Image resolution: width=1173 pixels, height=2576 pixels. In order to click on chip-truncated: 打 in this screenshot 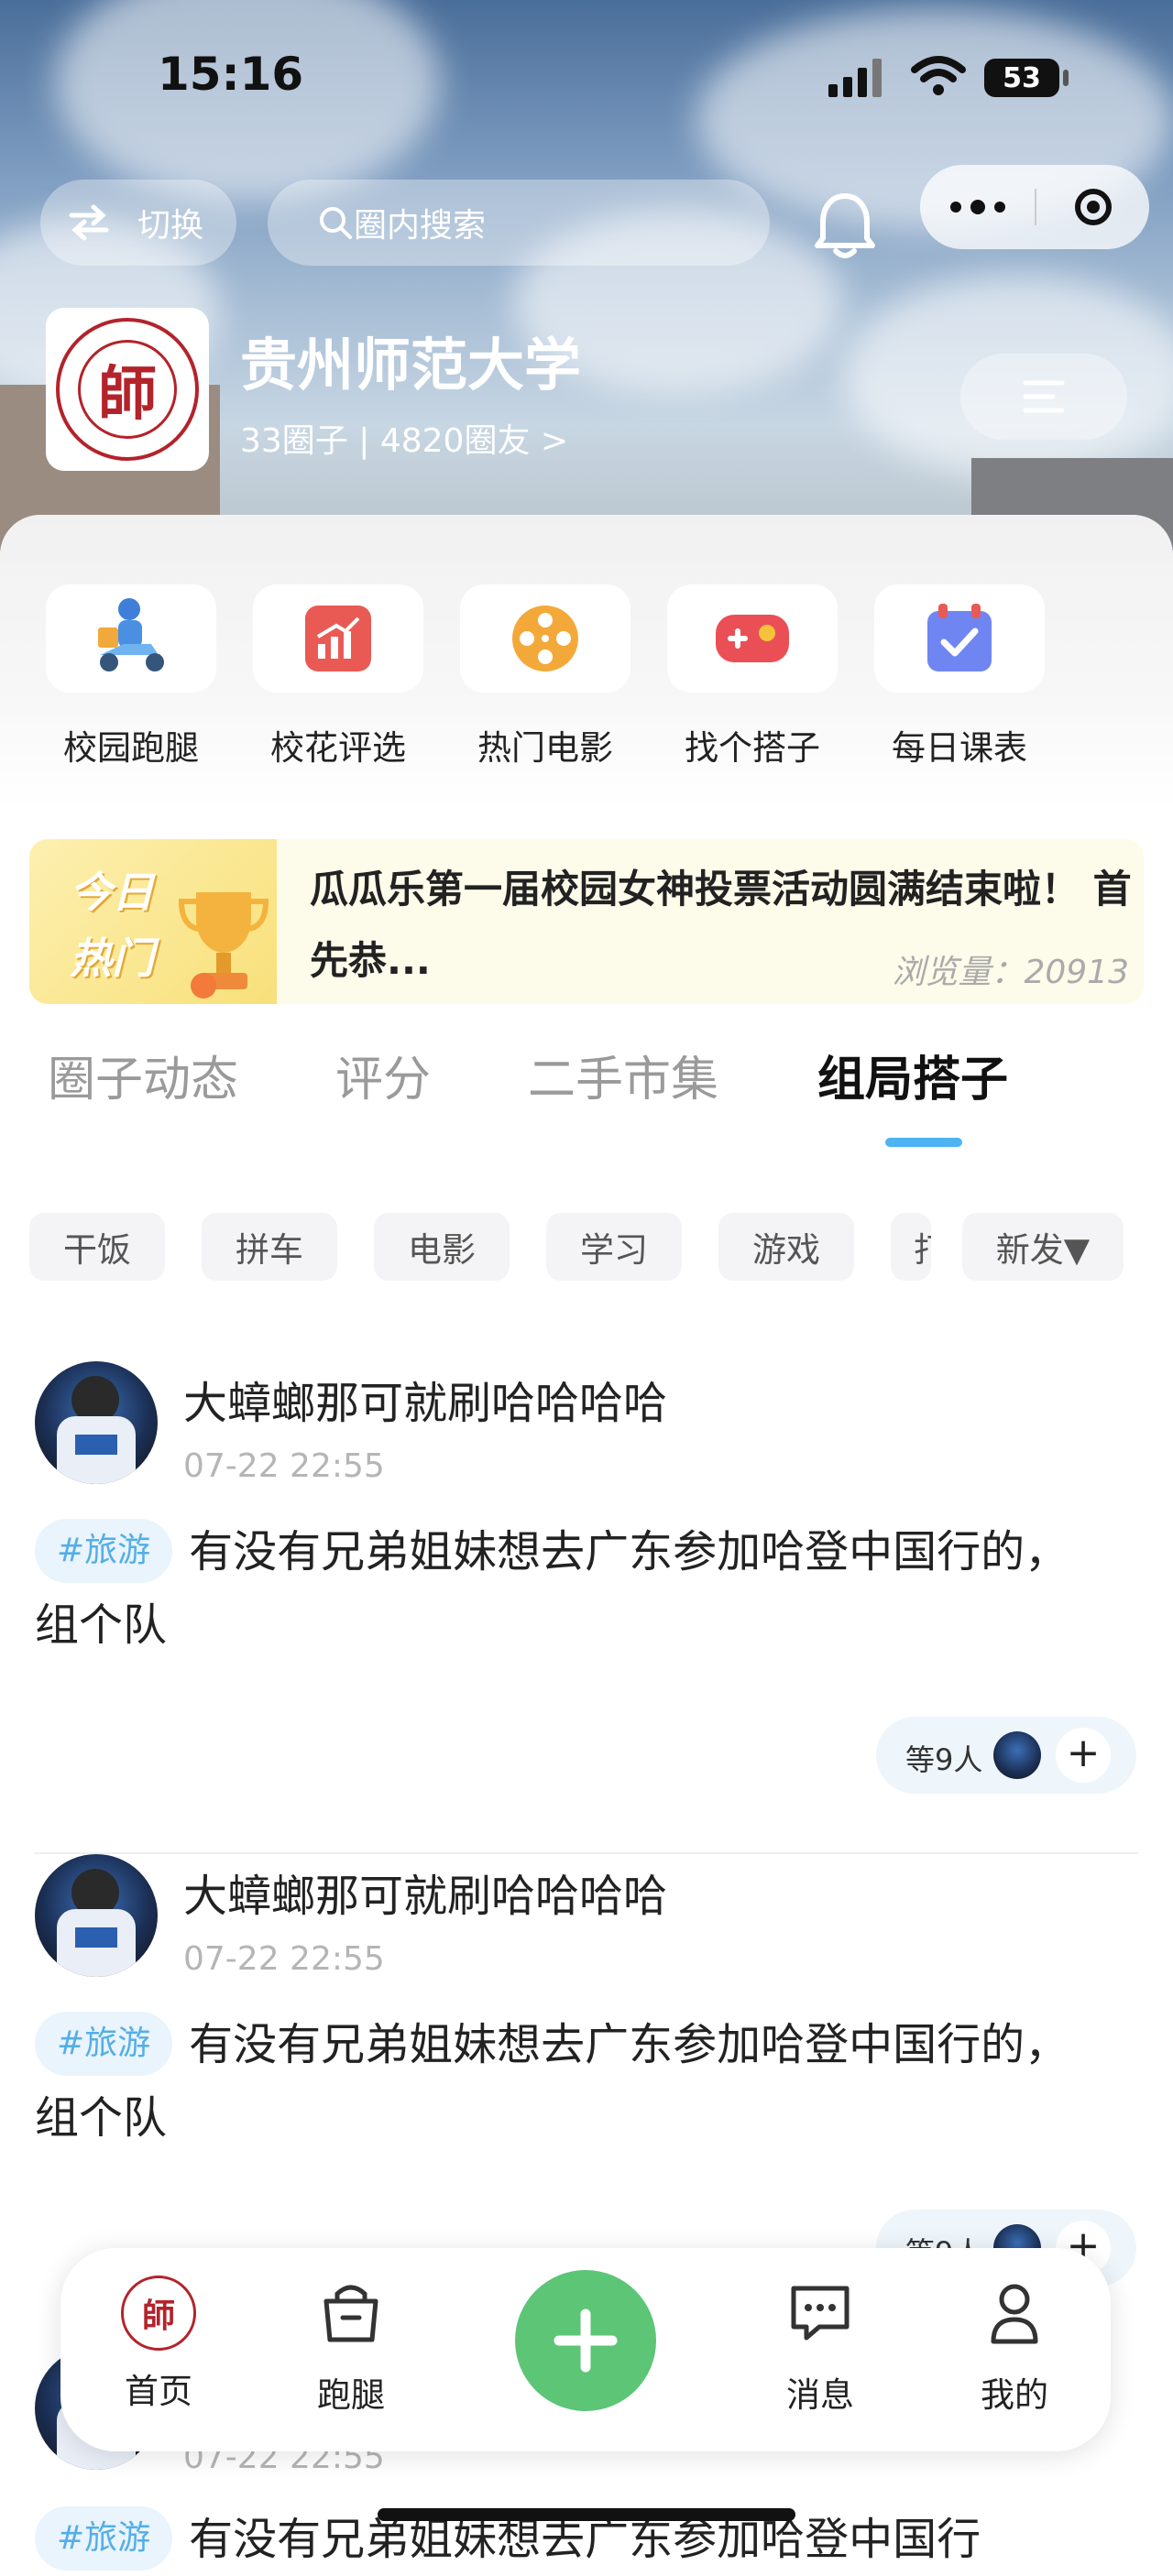, I will do `click(911, 1247)`.